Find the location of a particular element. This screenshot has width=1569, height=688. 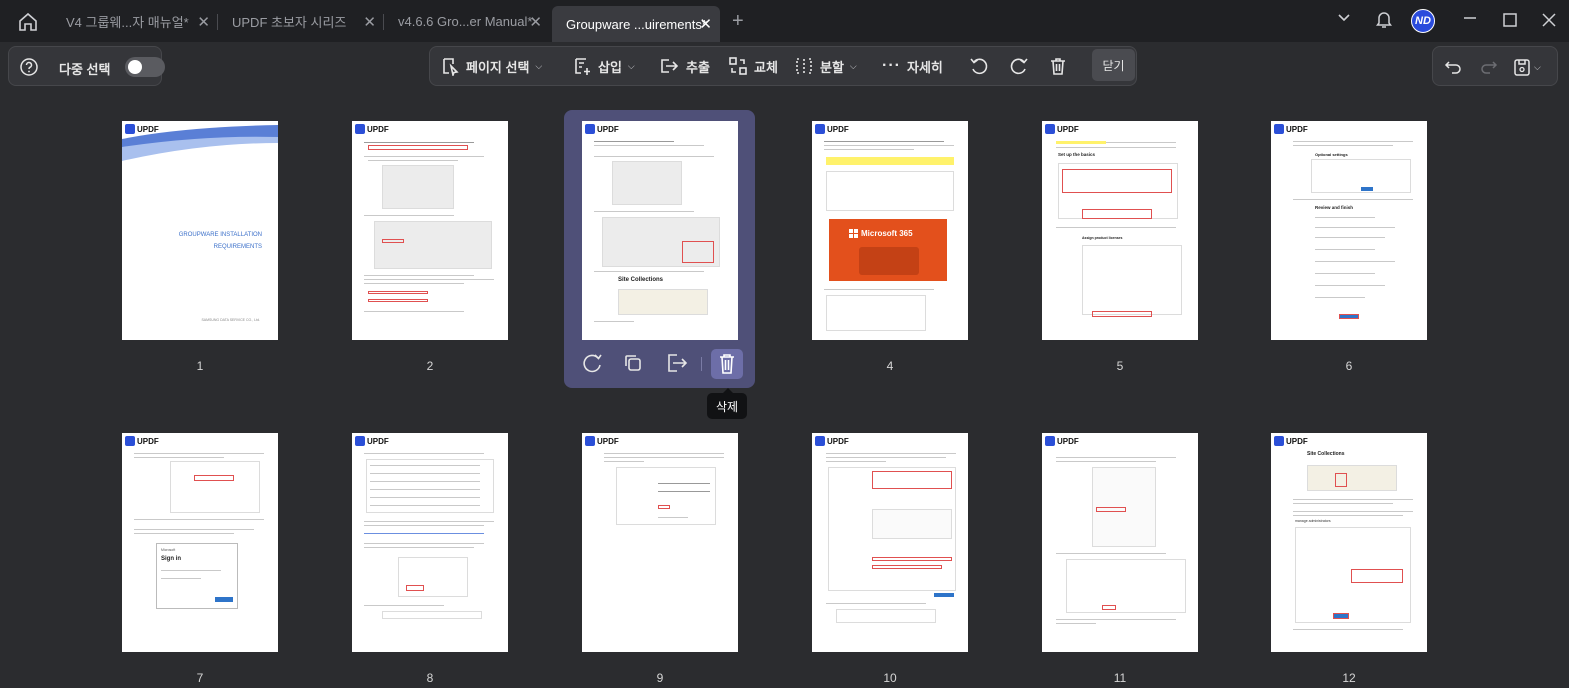

multi-select-toggle is located at coordinates (145, 67).